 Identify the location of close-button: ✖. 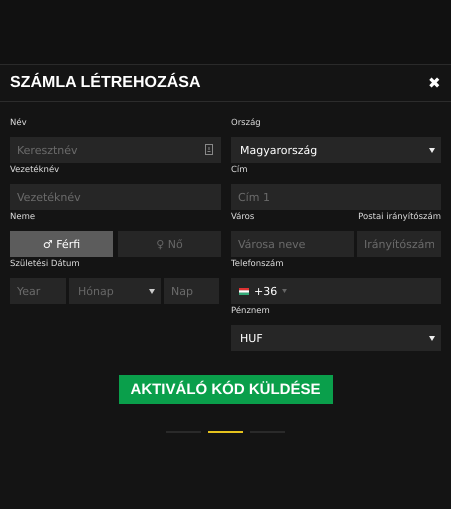
(434, 83).